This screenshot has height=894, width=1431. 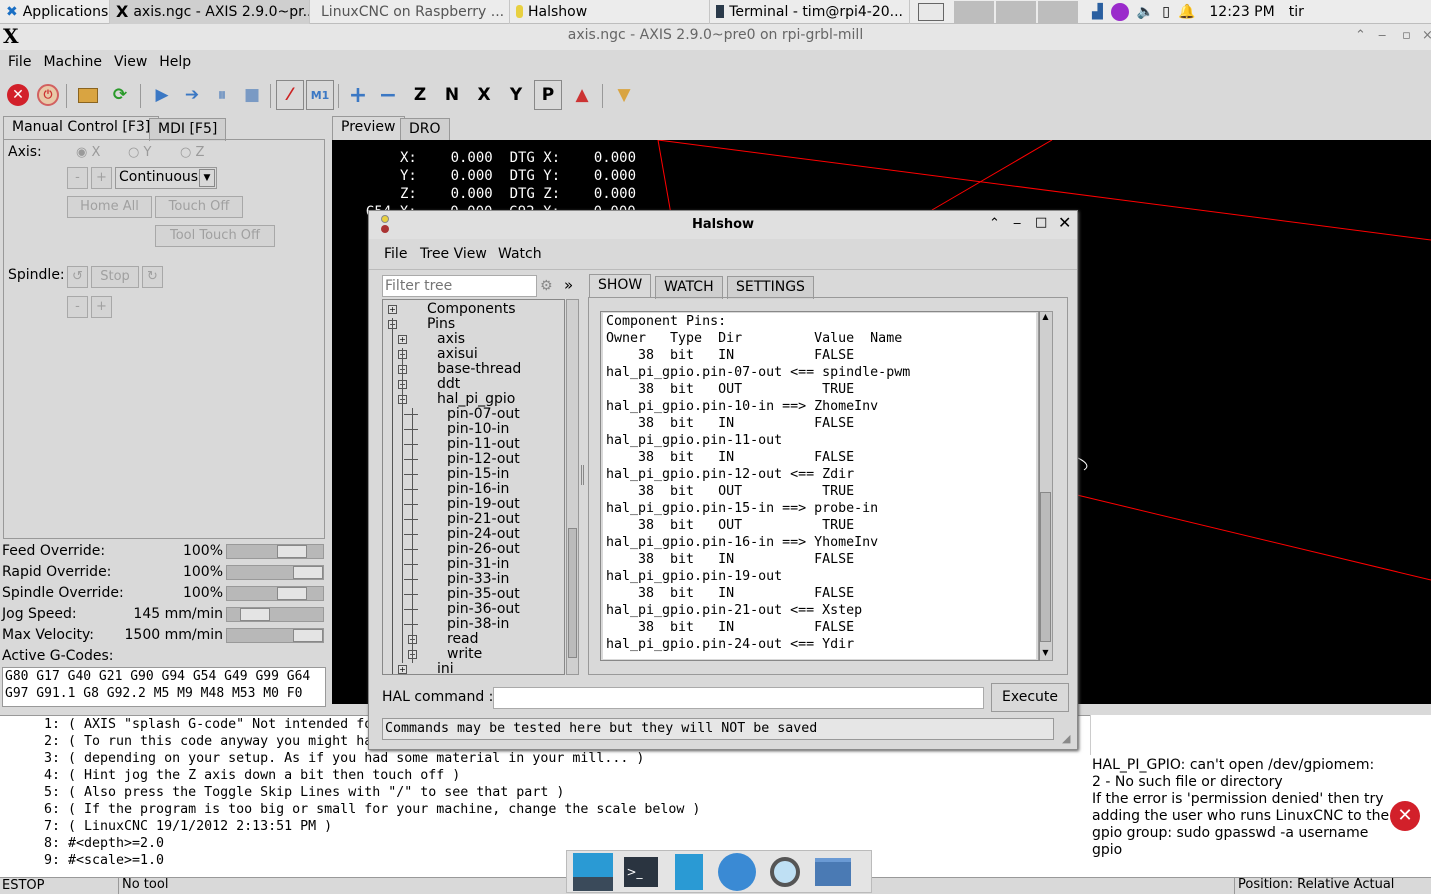 I want to click on open-file-button, so click(x=88, y=95).